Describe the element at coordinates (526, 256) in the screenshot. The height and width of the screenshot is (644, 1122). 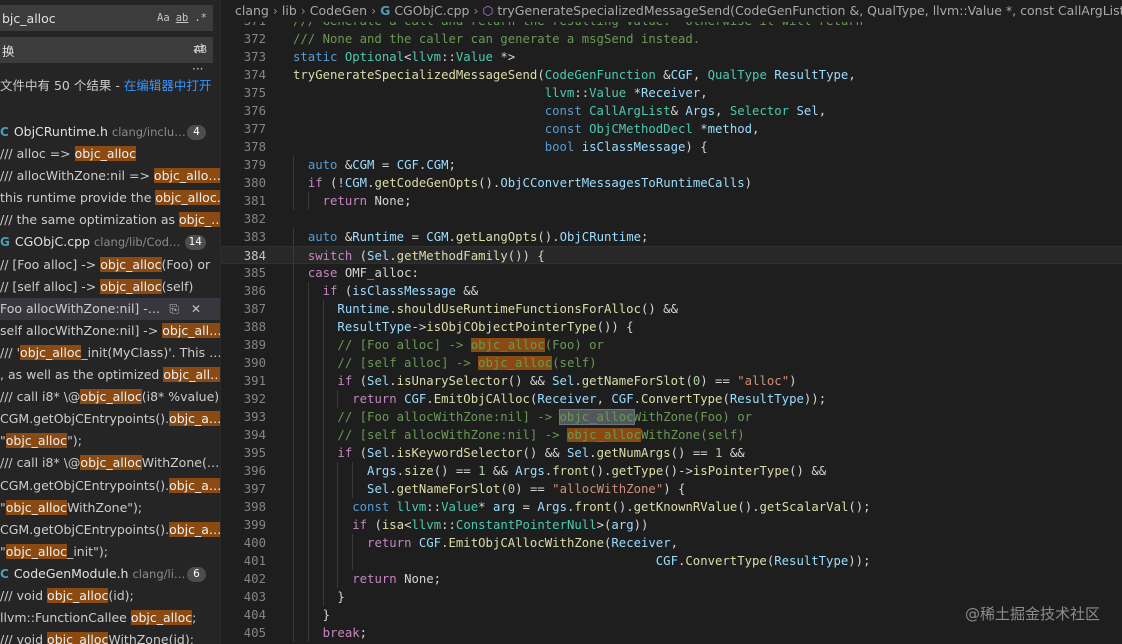
I see `code-token: ()) {` at that location.